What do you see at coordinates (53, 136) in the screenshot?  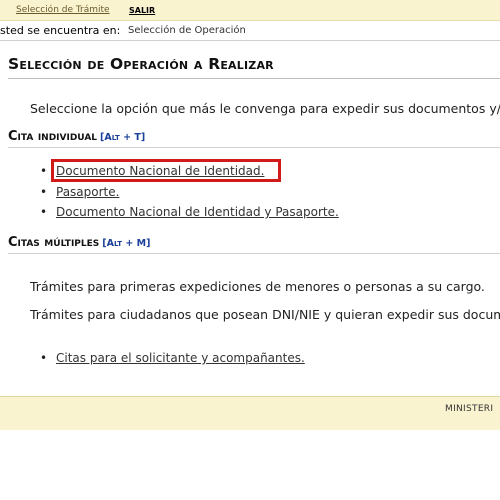 I see `section-heading-label: Cita individual` at bounding box center [53, 136].